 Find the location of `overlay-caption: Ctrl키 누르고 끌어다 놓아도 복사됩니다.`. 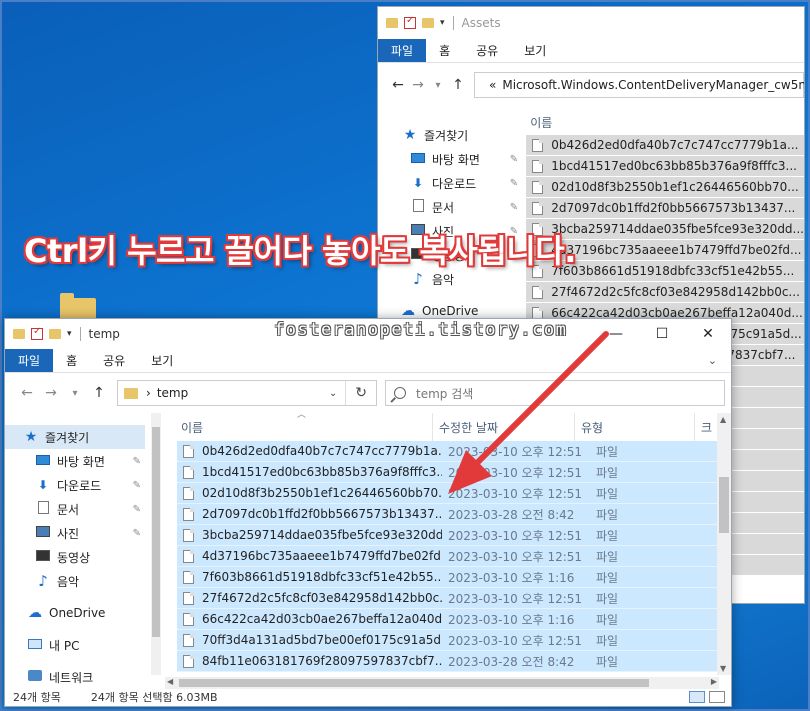

overlay-caption: Ctrl키 누르고 끌어다 놓아도 복사됩니다. is located at coordinates (300, 251).